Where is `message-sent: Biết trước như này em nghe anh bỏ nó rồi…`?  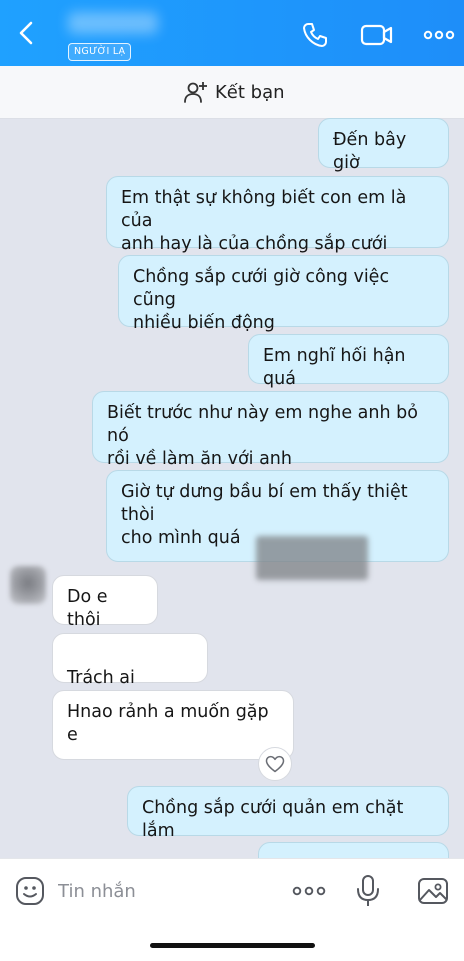 message-sent: Biết trước như này em nghe anh bỏ nó rồi… is located at coordinates (270, 430).